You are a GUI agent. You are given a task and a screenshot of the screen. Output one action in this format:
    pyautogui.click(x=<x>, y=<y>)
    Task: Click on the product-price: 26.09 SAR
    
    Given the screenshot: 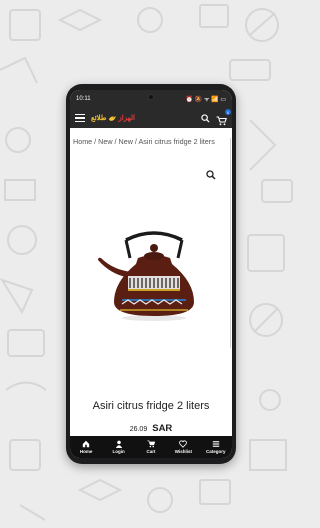 What is the action you would take?
    pyautogui.click(x=151, y=427)
    